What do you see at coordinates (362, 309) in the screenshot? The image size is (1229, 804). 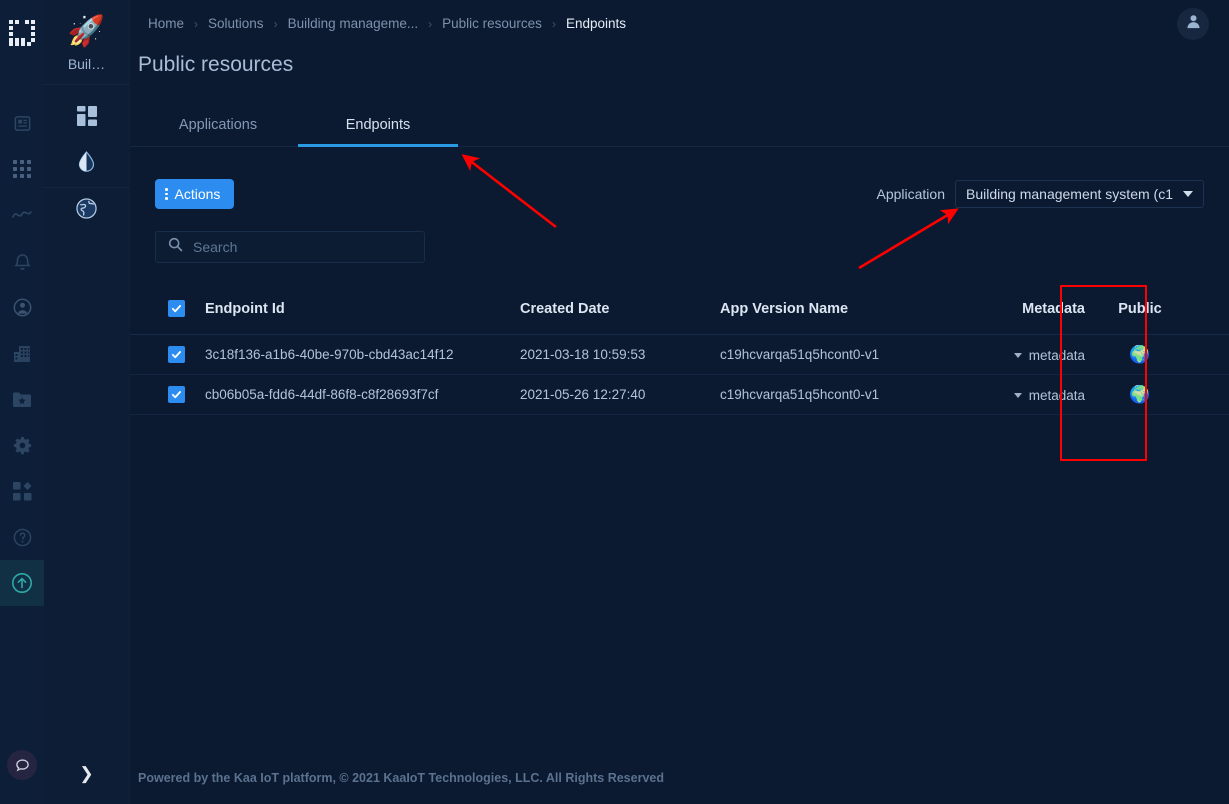 I see `column-header-endpoint-id: Endpoint Id` at bounding box center [362, 309].